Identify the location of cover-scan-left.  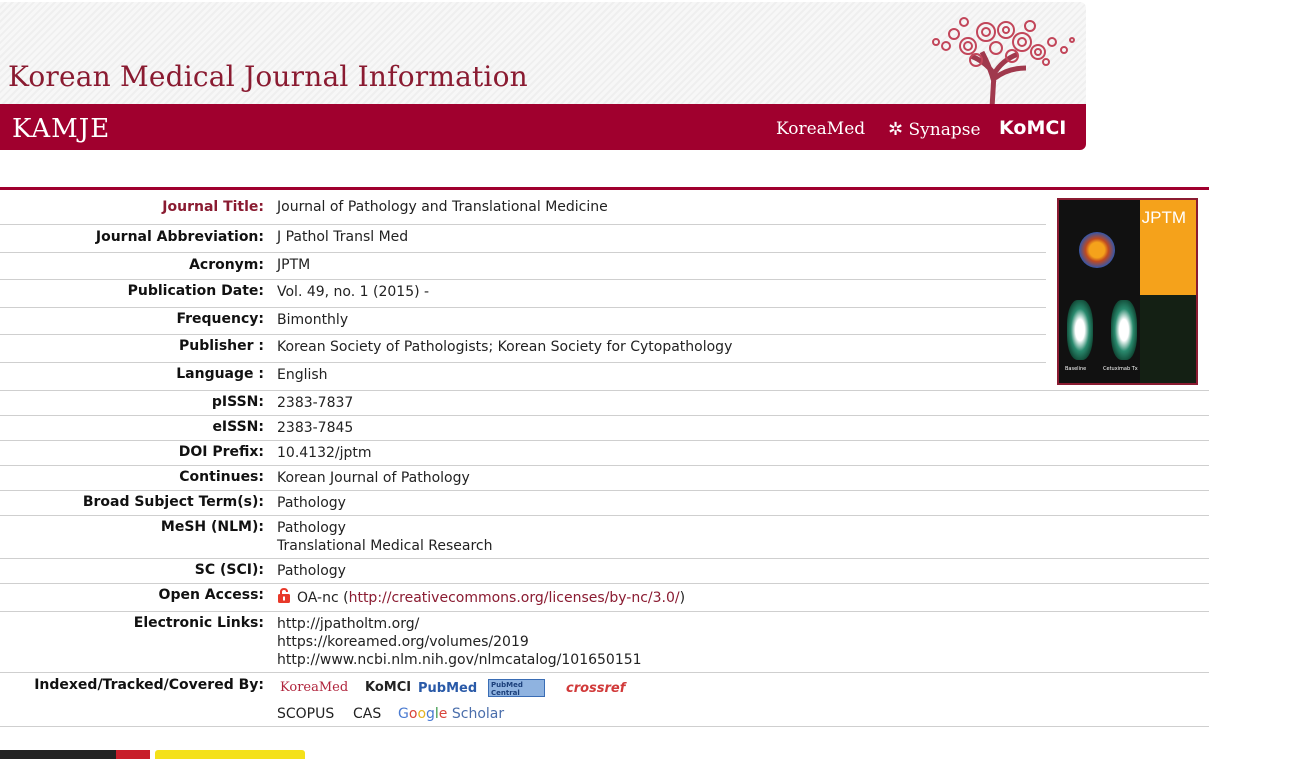
(1080, 330).